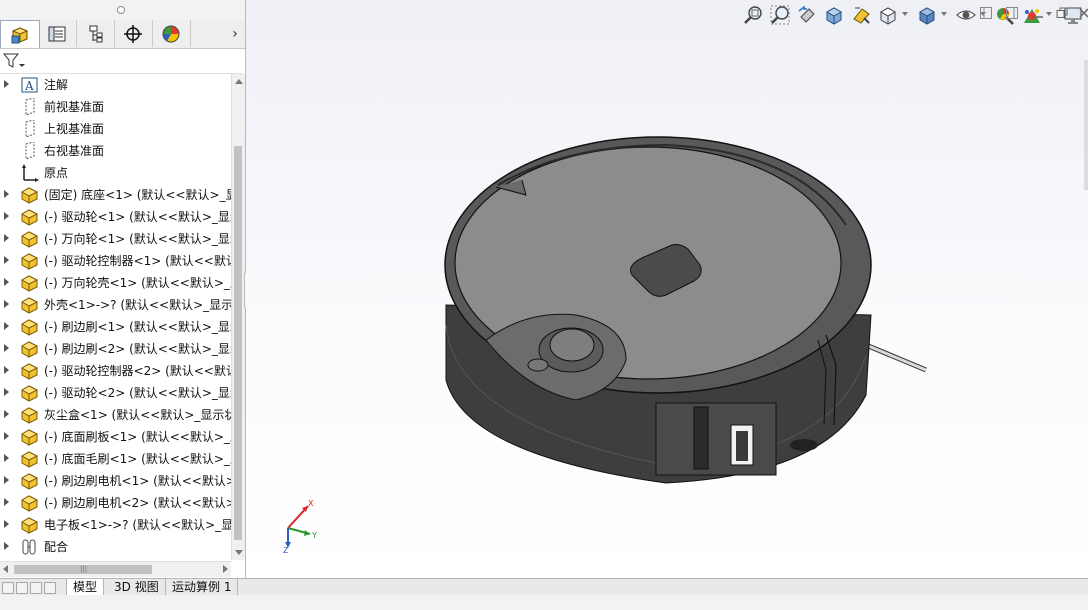 The height and width of the screenshot is (610, 1088). Describe the element at coordinates (115, 481) in the screenshot. I see `tree-item: (-) 刷边刷电机<1> (默认<<默认>_` at that location.